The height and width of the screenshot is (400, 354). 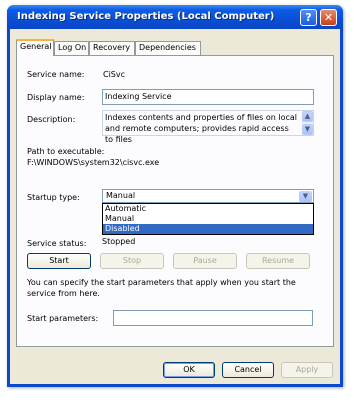 I want to click on stop-button: Stop, so click(x=132, y=261).